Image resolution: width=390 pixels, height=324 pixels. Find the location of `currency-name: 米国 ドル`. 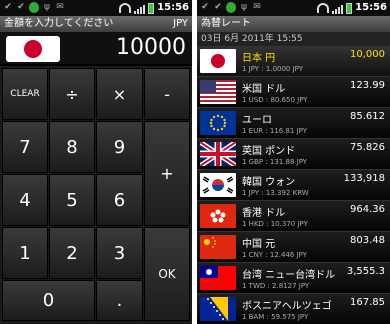

currency-name: 米国 ドル is located at coordinates (264, 89).